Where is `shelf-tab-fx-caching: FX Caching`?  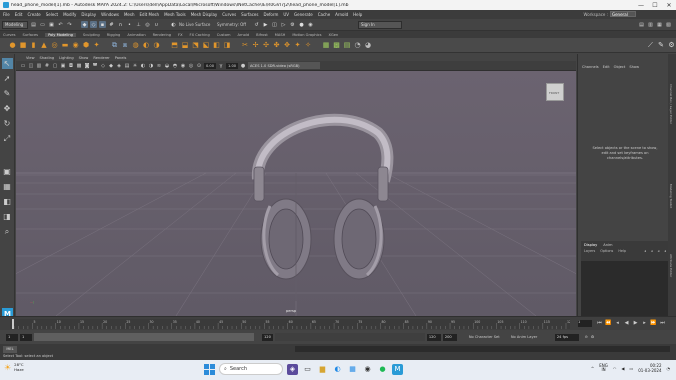 shelf-tab-fx-caching: FX Caching is located at coordinates (200, 35).